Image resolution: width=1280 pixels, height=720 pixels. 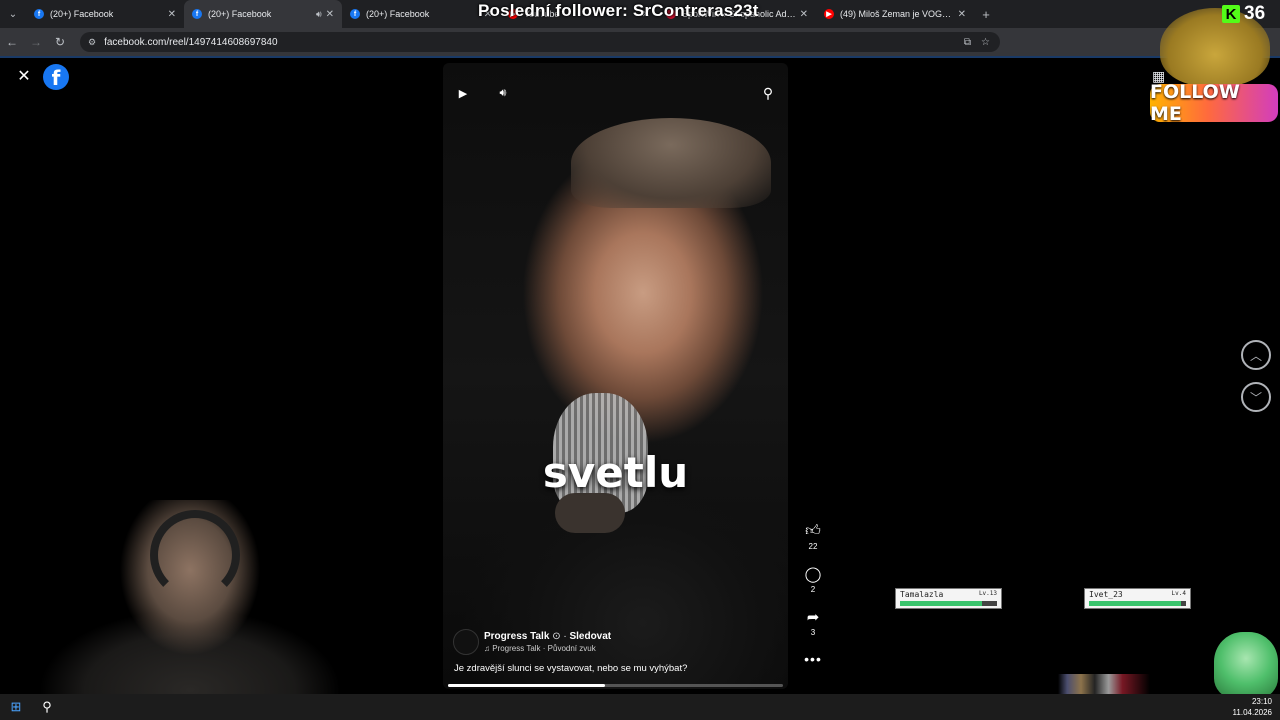 I want to click on reel-actions: 👍︎ 22 ◯ 2 ➦ 3 •••, so click(x=813, y=594).